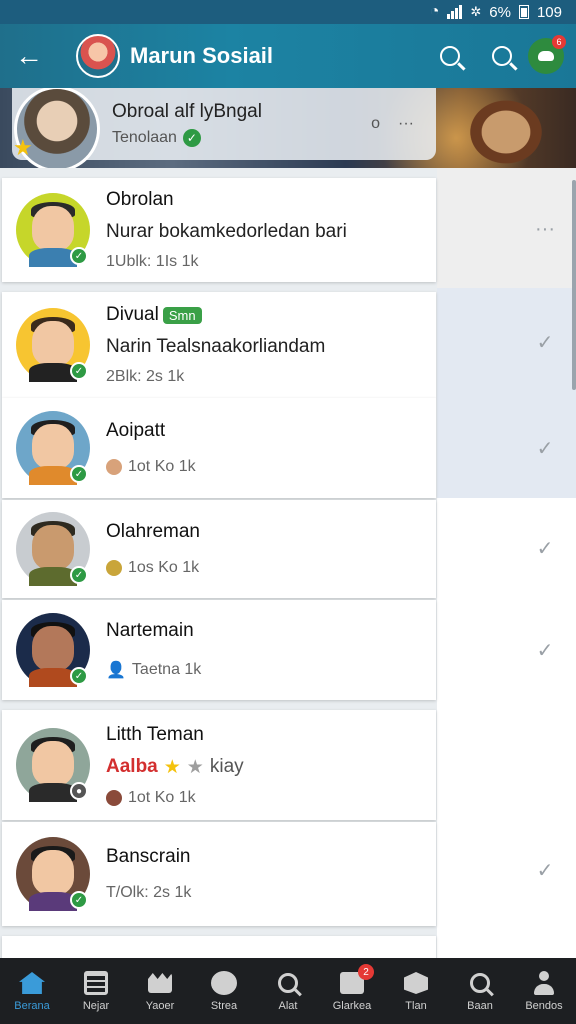 This screenshot has width=576, height=1024. I want to click on clock: 109, so click(549, 12).